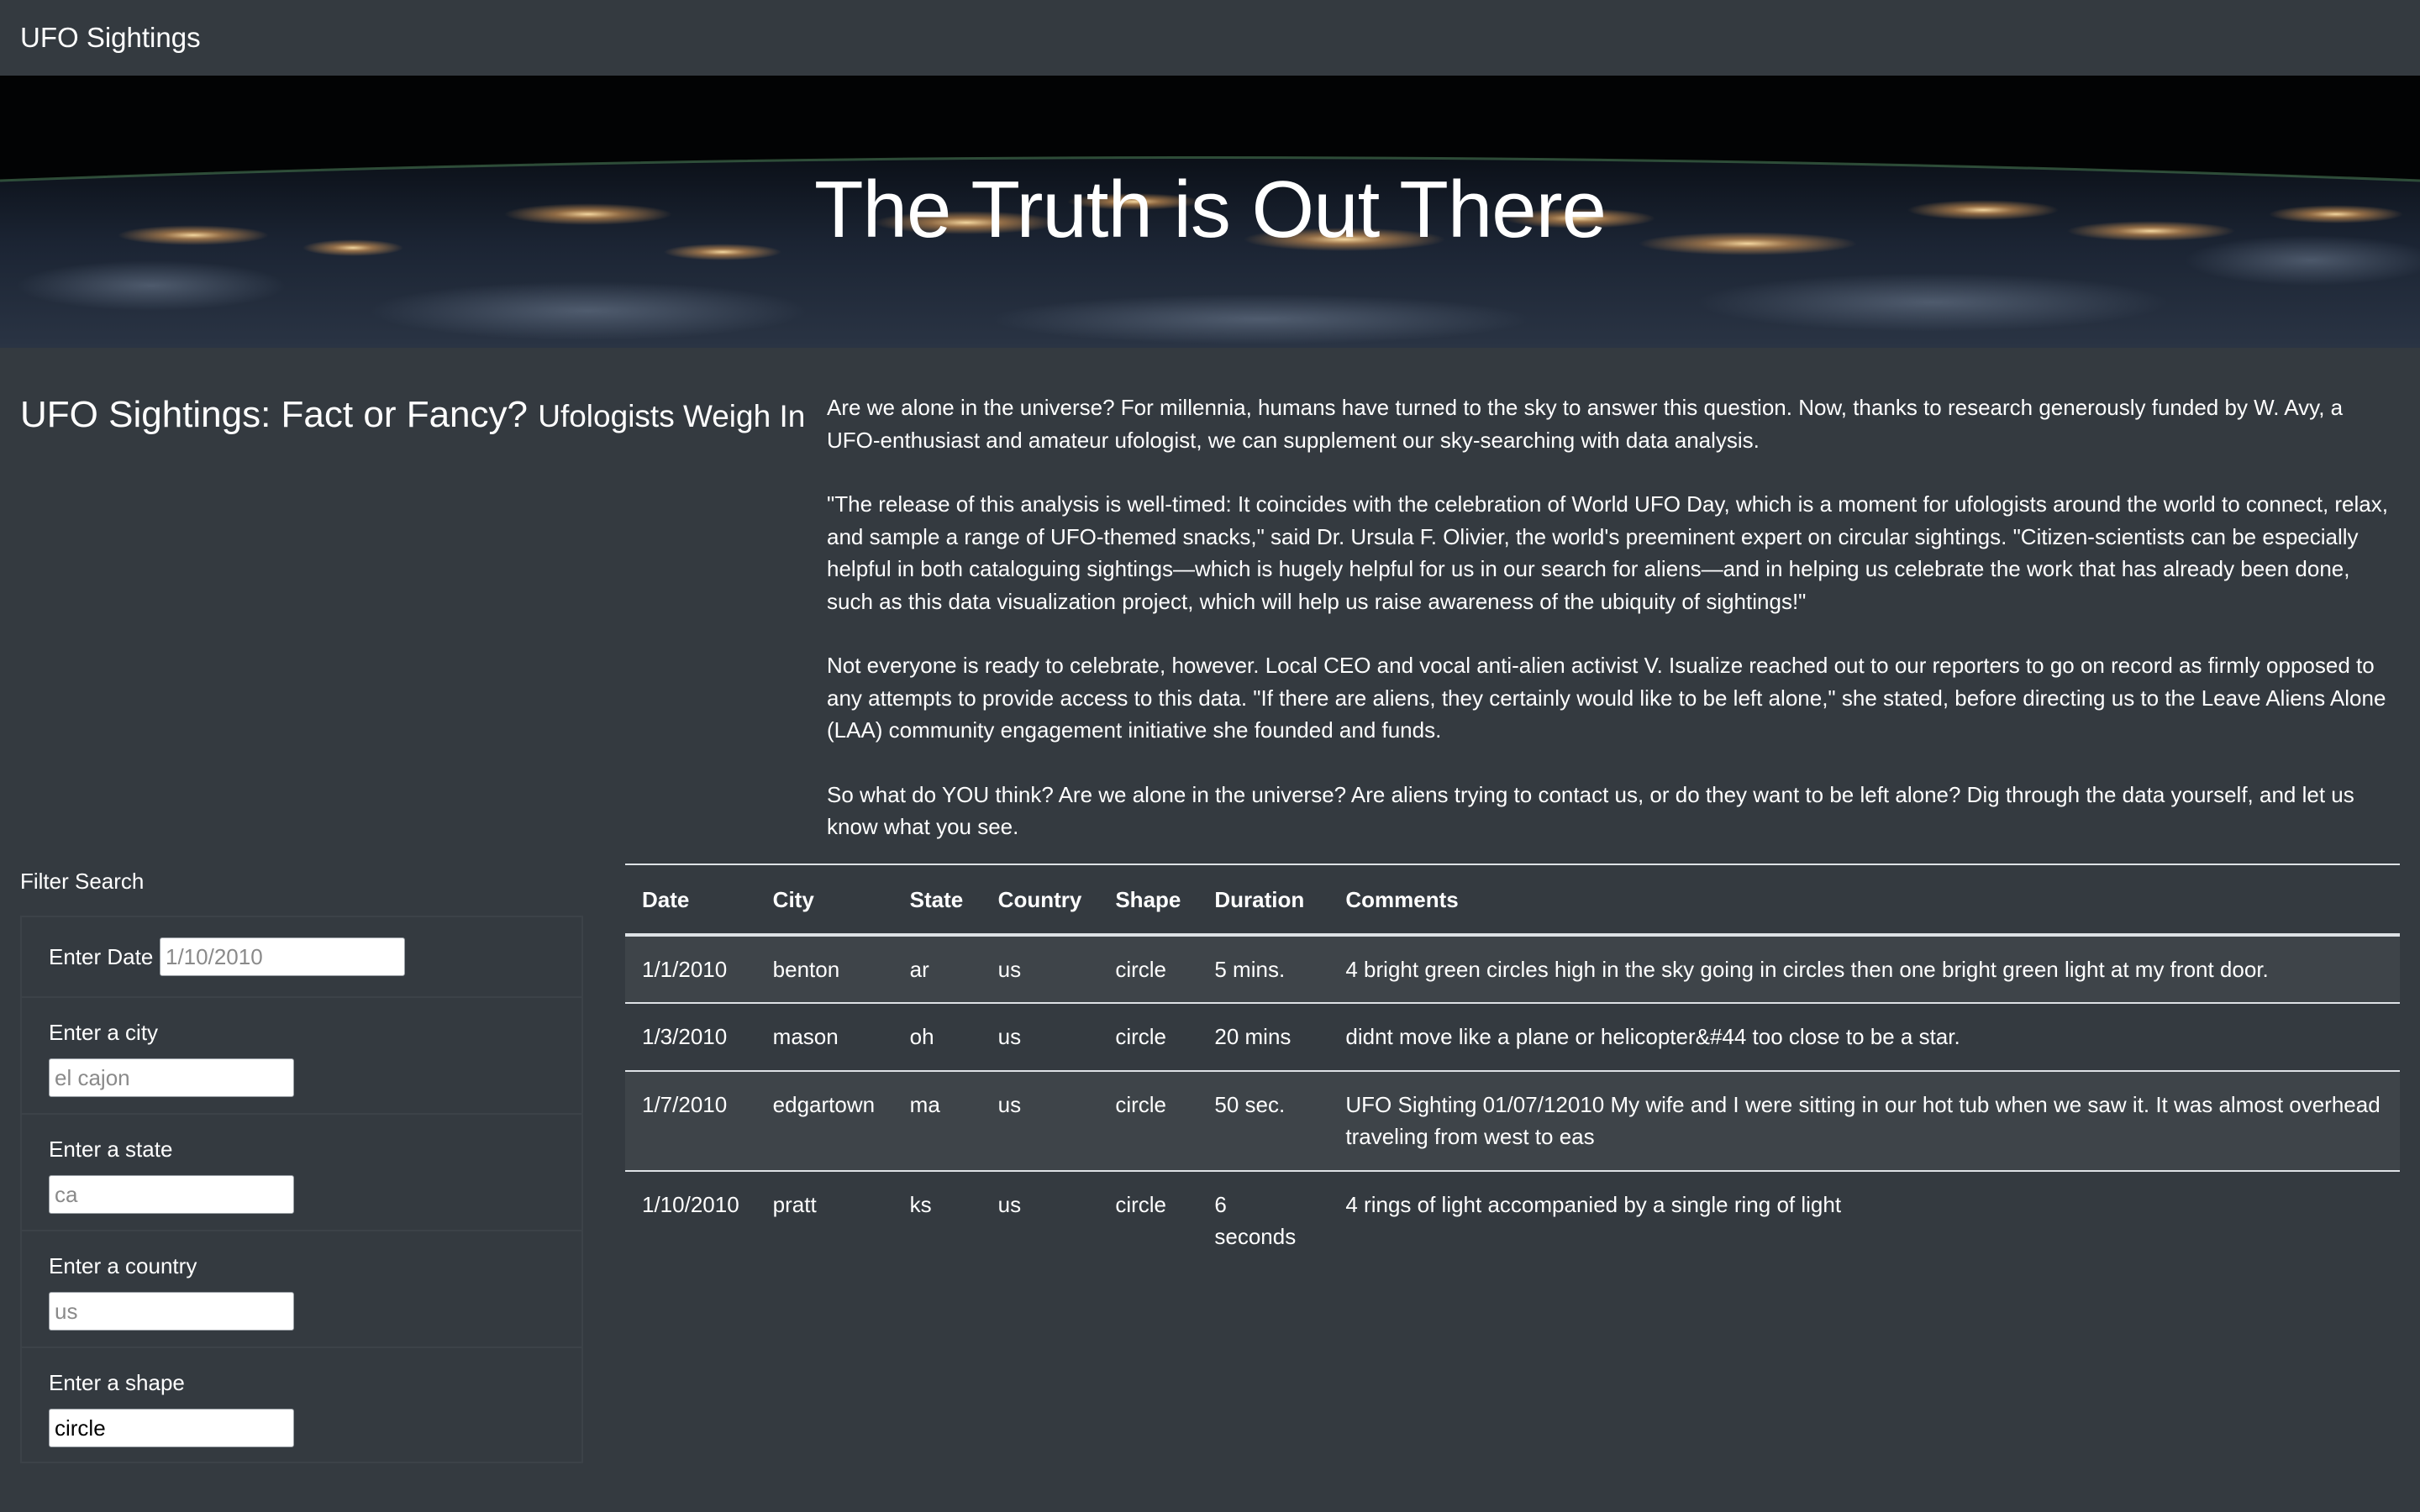 This screenshot has height=1512, width=2420. I want to click on cell-date: 1/1/2010, so click(690, 969).